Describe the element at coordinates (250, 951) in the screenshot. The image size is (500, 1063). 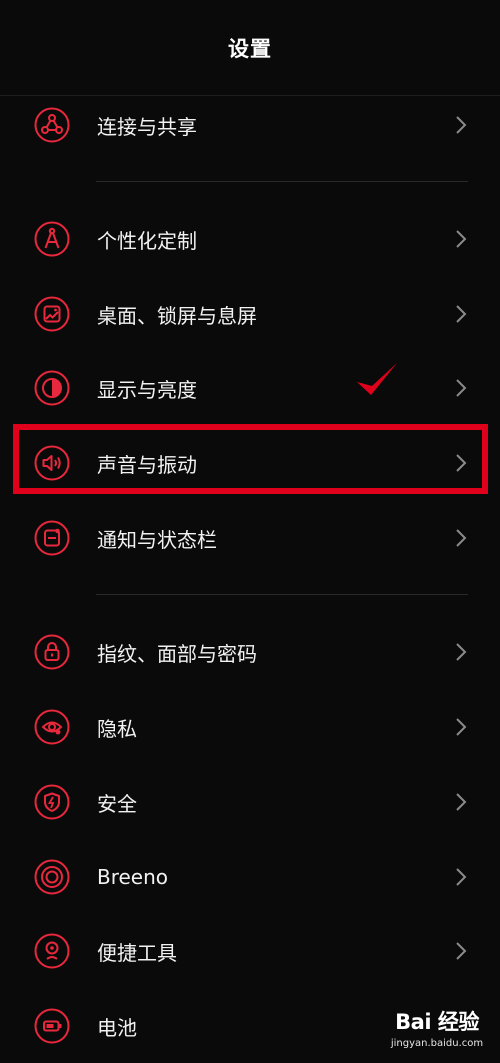
I see `settings-item-convenience-tools: 便捷工具` at that location.